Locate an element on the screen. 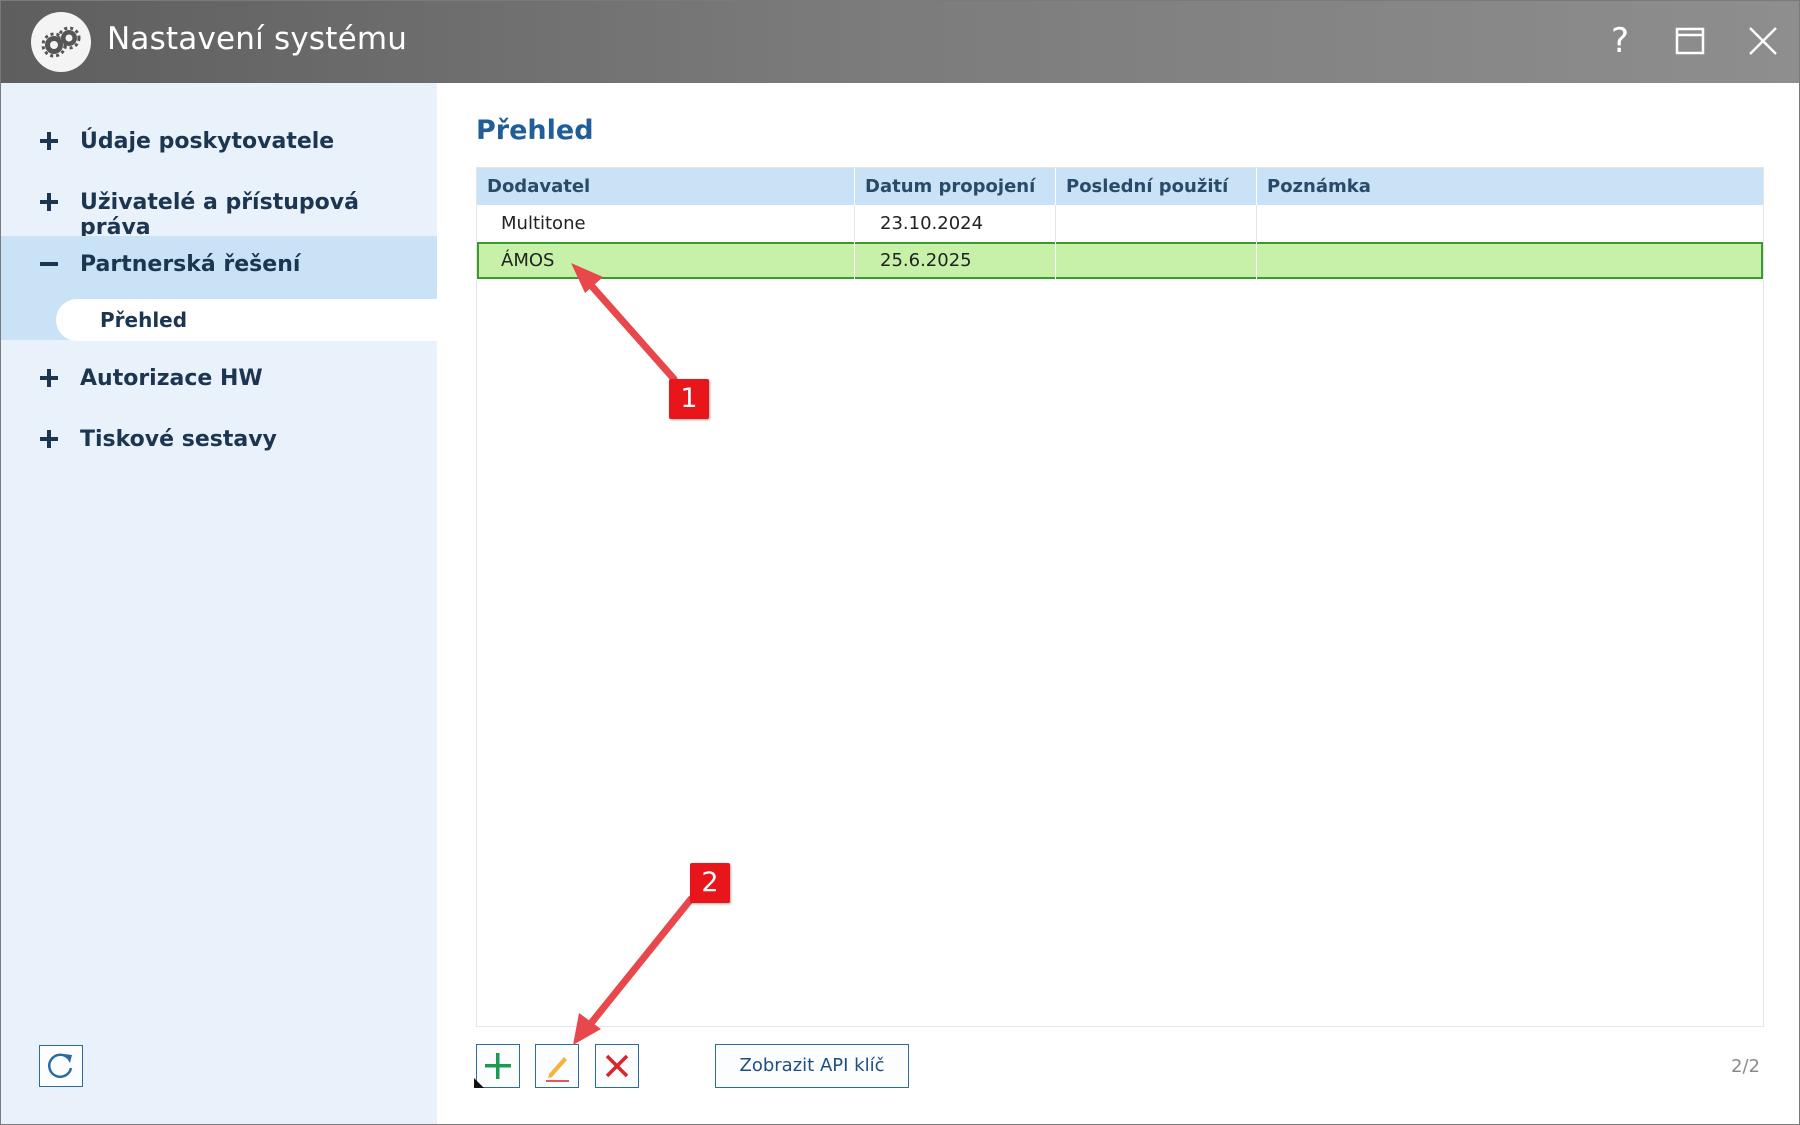 The image size is (1800, 1125). column-header-datum-propojeni: Datum propojení is located at coordinates (955, 186).